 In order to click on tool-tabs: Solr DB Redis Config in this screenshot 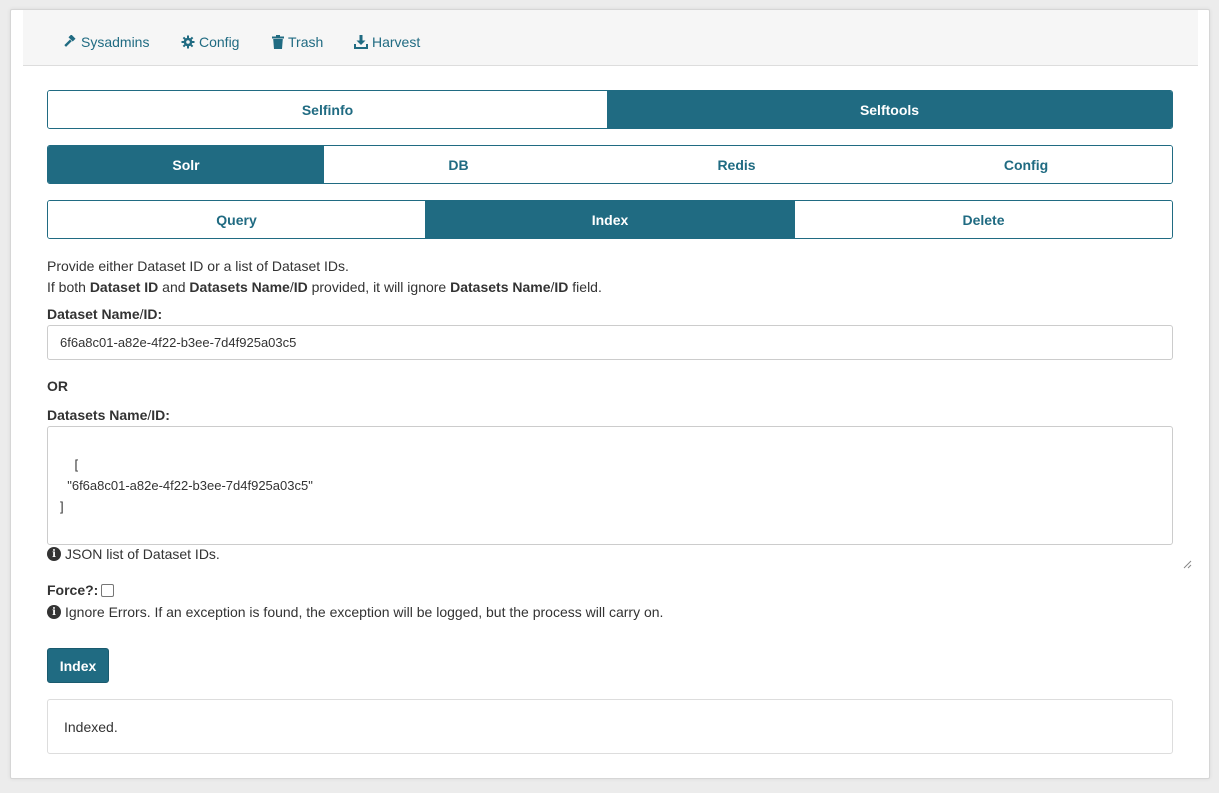, I will do `click(610, 164)`.